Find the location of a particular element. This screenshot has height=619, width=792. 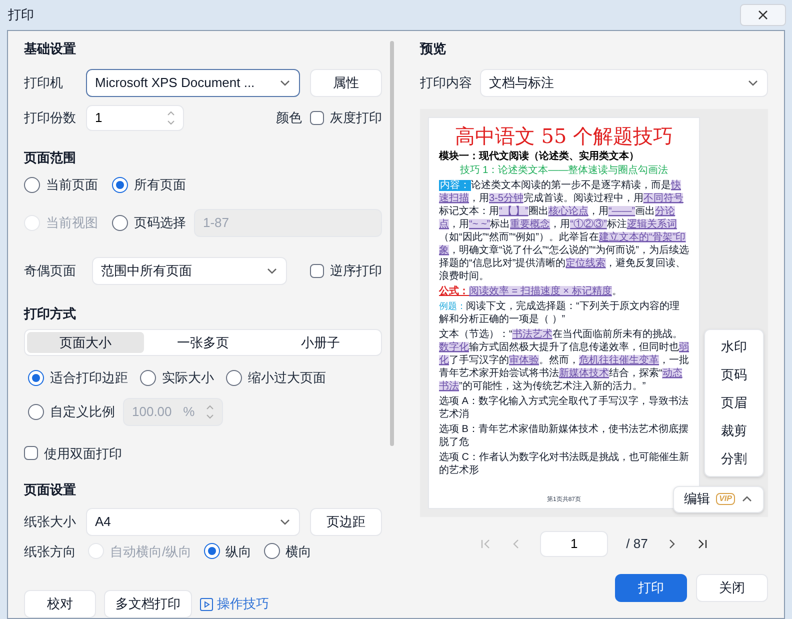

field-label: 打印份数 is located at coordinates (50, 117).